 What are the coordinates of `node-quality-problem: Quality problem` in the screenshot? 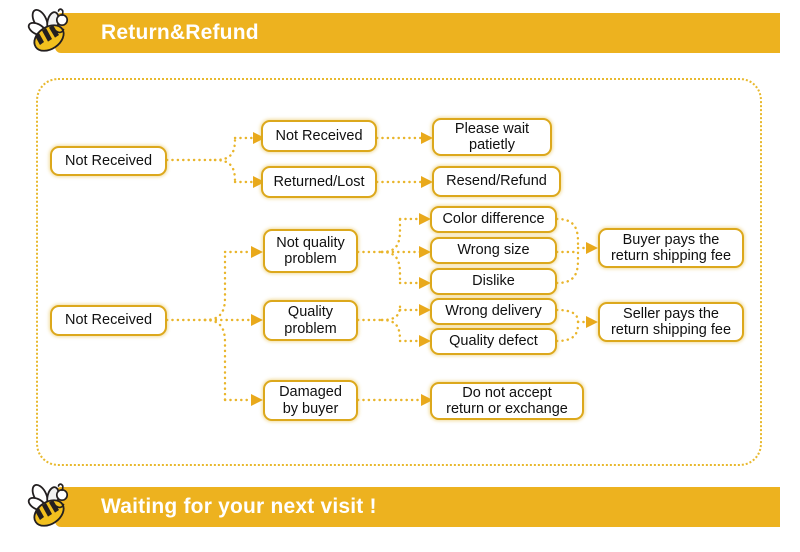 It's located at (310, 320).